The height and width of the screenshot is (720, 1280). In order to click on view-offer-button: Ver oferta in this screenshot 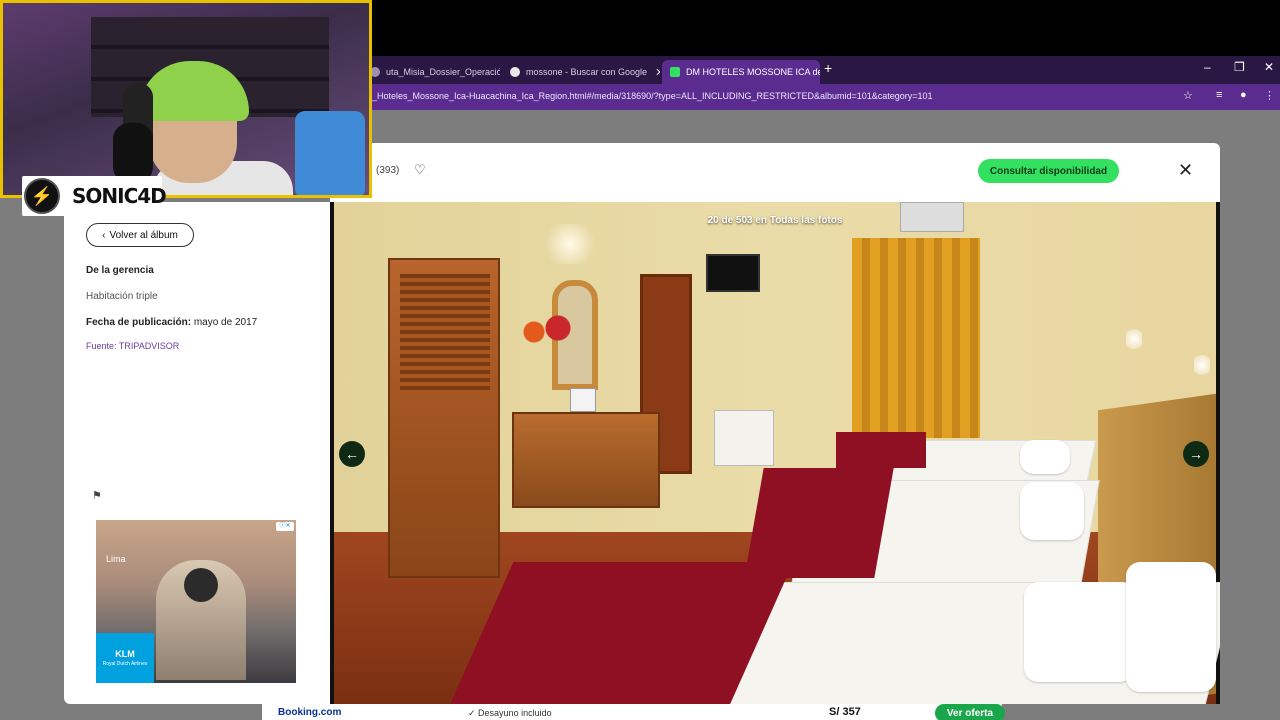, I will do `click(970, 712)`.